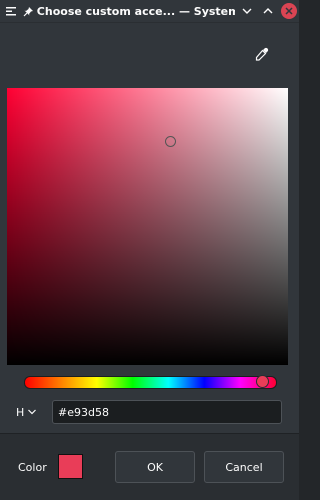  I want to click on minimize-button, so click(246, 11).